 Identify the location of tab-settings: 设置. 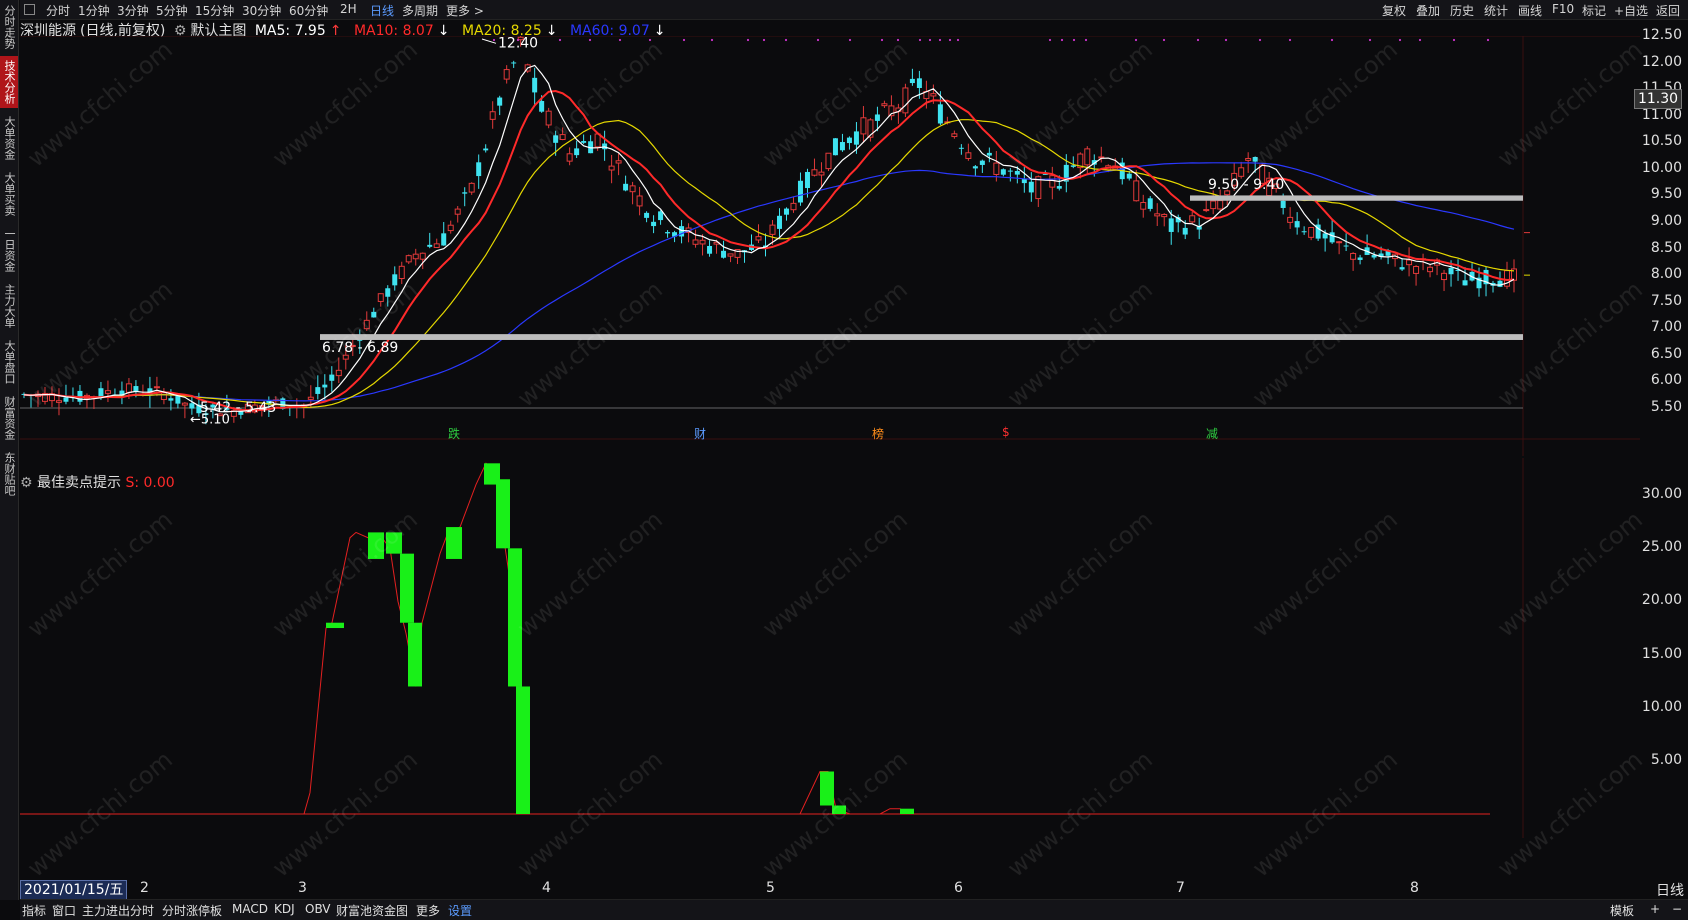
(460, 910).